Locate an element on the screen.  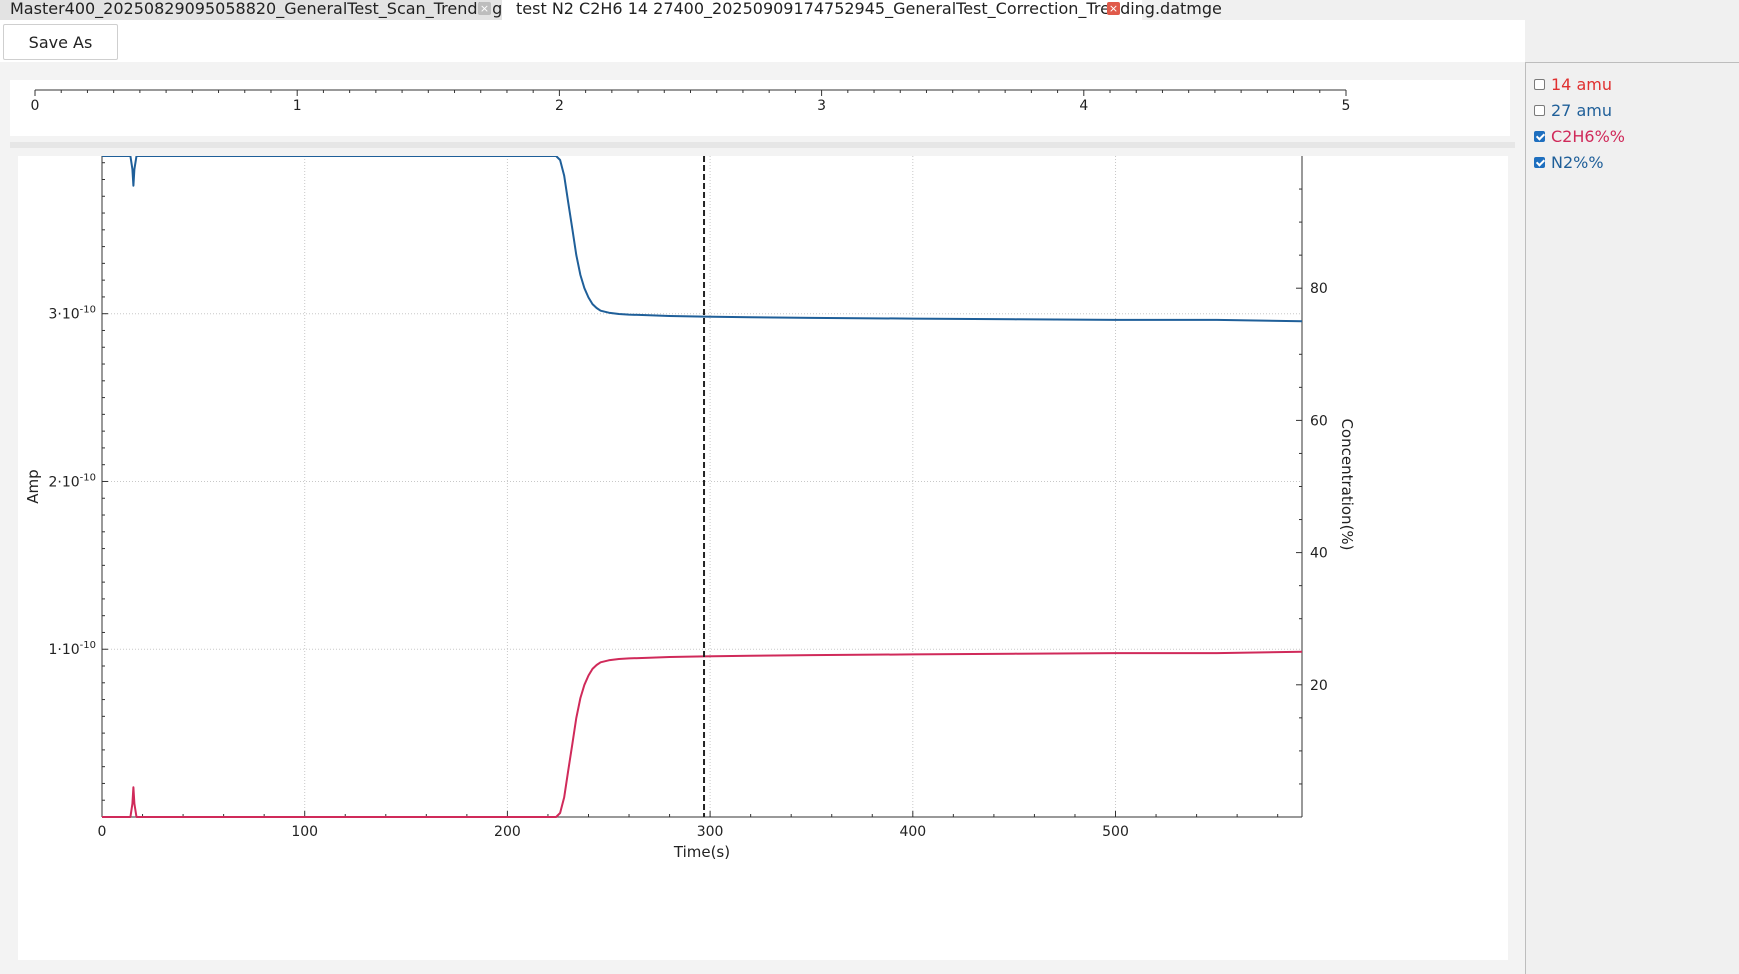
x-tick-label: 200 is located at coordinates (507, 832).